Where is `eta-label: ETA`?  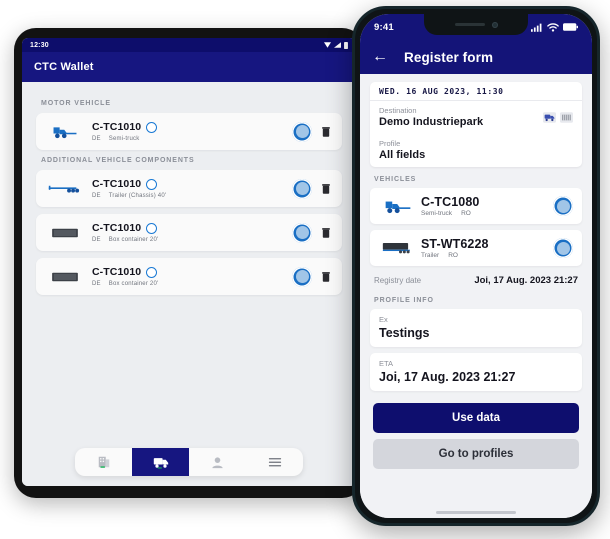
eta-label: ETA is located at coordinates (386, 363).